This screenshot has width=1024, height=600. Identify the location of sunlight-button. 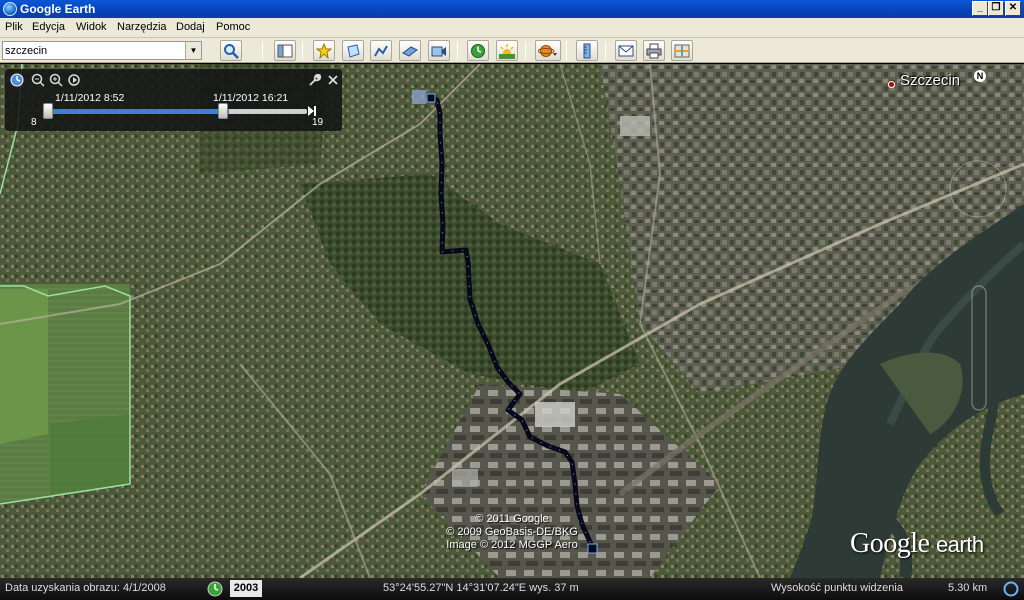
(507, 50).